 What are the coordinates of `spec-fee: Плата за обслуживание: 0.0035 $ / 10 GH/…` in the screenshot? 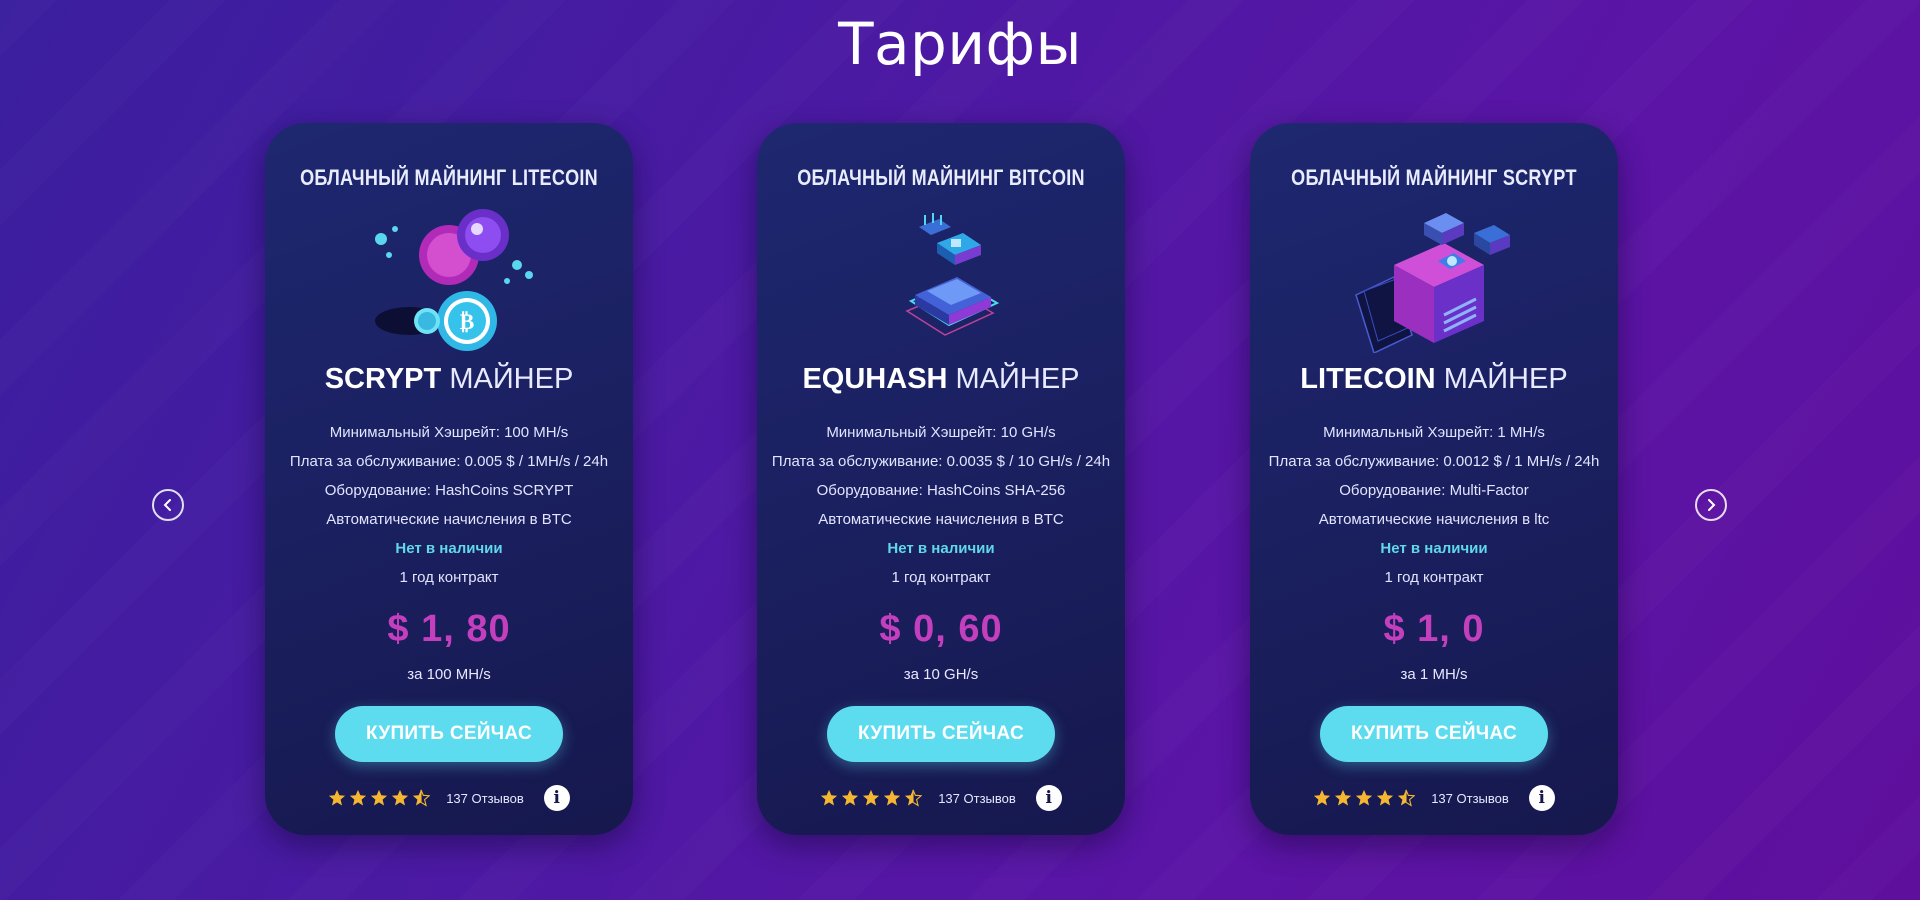 It's located at (941, 461).